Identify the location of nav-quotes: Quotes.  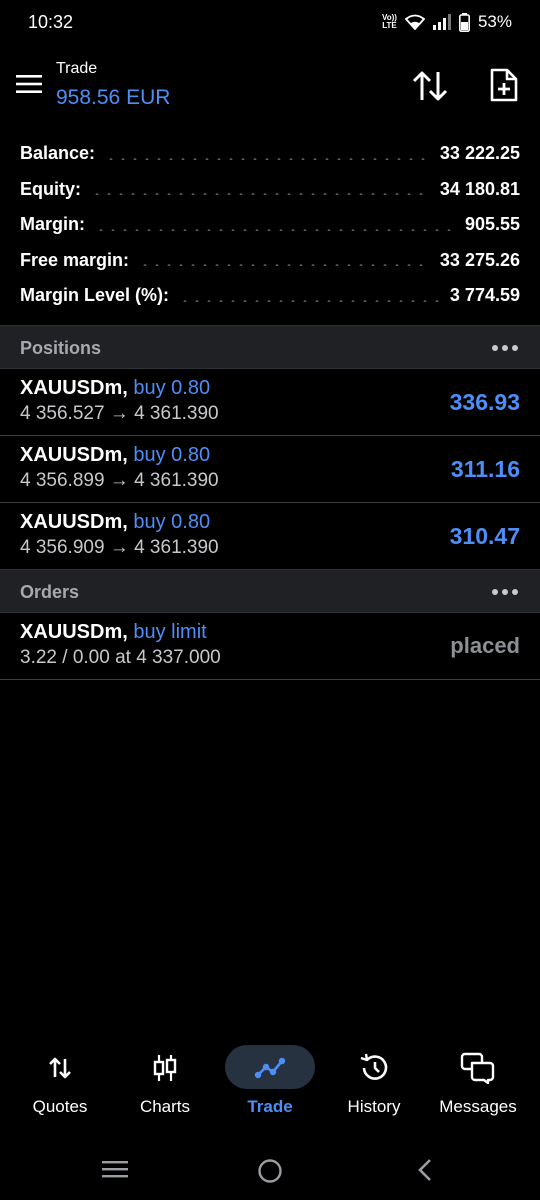
(60, 1085).